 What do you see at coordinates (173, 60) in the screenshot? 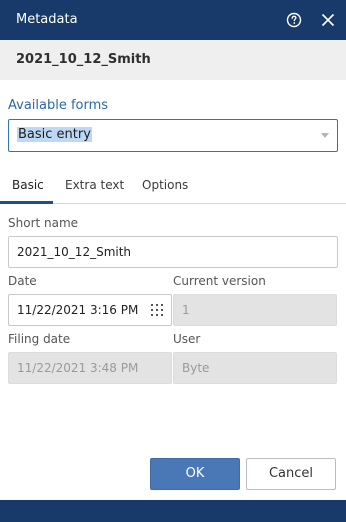
I see `record-header: 2021_10_12_Smith` at bounding box center [173, 60].